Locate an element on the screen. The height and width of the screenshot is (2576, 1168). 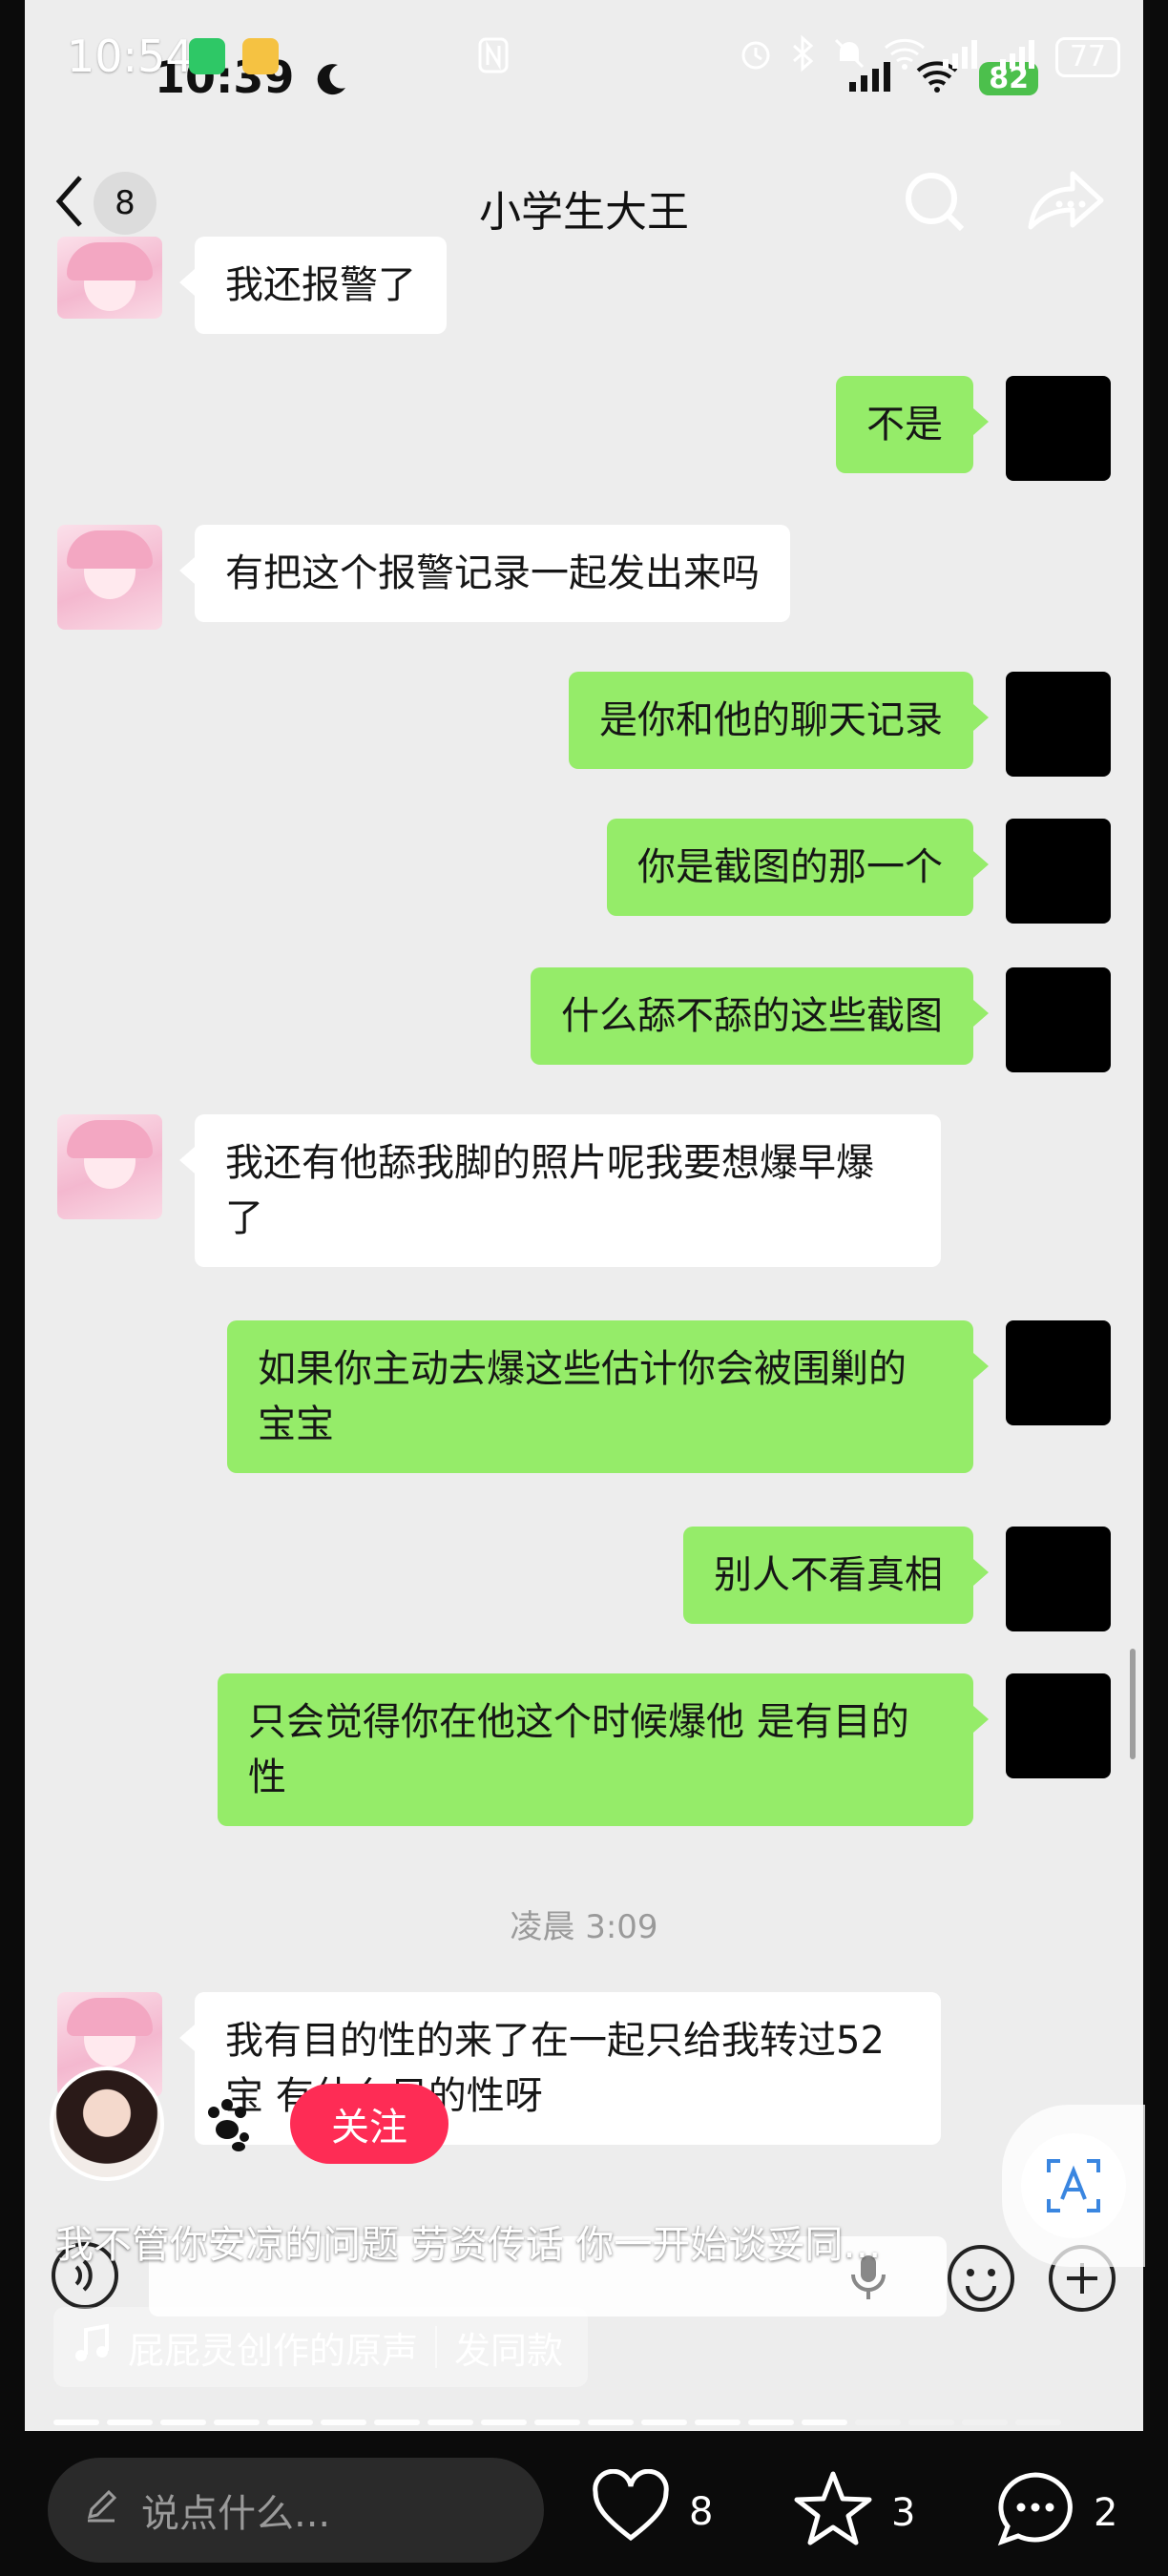
music-tag: 屁屁灵创作的原声 发同款 is located at coordinates (321, 2347).